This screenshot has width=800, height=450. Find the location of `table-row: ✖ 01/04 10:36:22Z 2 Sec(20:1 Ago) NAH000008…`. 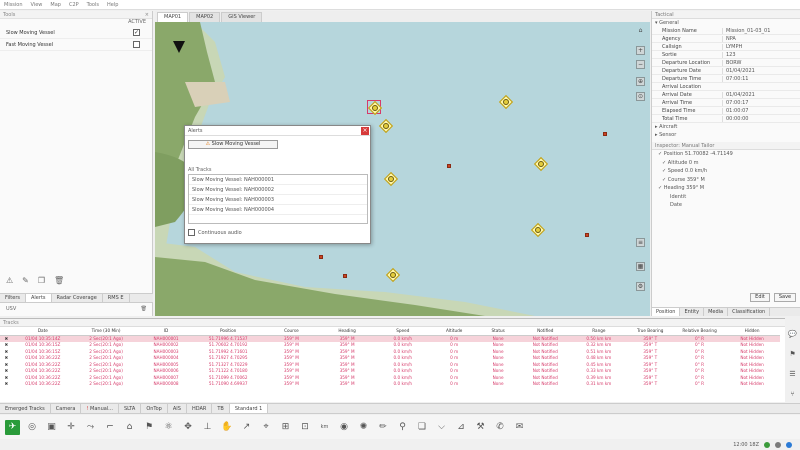

table-row: ✖ 01/04 10:36:22Z 2 Sec(20:1 Ago) NAH000008… is located at coordinates (390, 384).